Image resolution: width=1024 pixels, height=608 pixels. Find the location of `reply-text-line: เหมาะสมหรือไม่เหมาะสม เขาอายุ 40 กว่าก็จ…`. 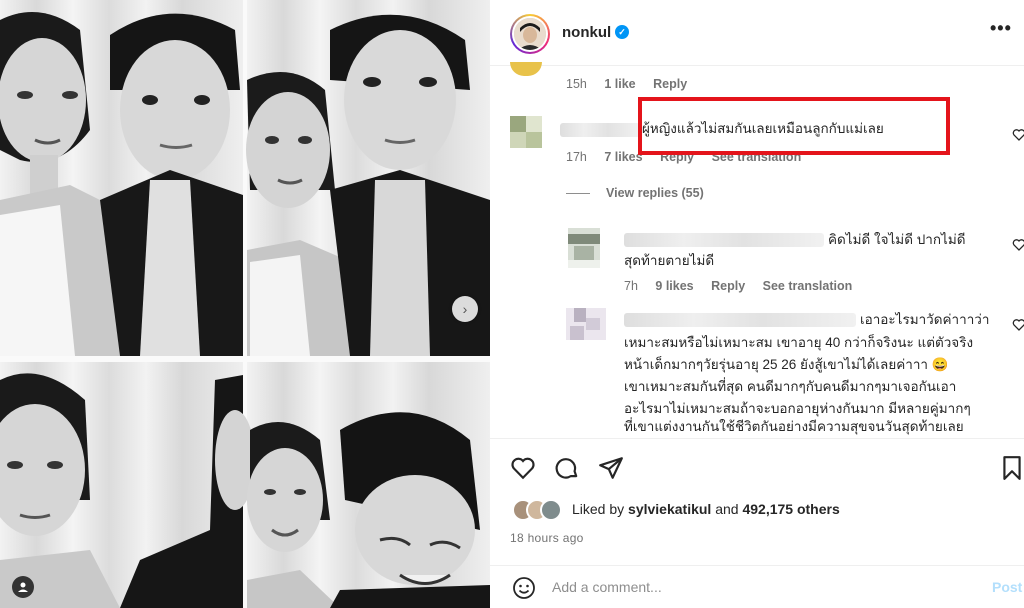

reply-text-line: เหมาะสมหรือไม่เหมาะสม เขาอายุ 40 กว่าก็จ… is located at coordinates (799, 342).